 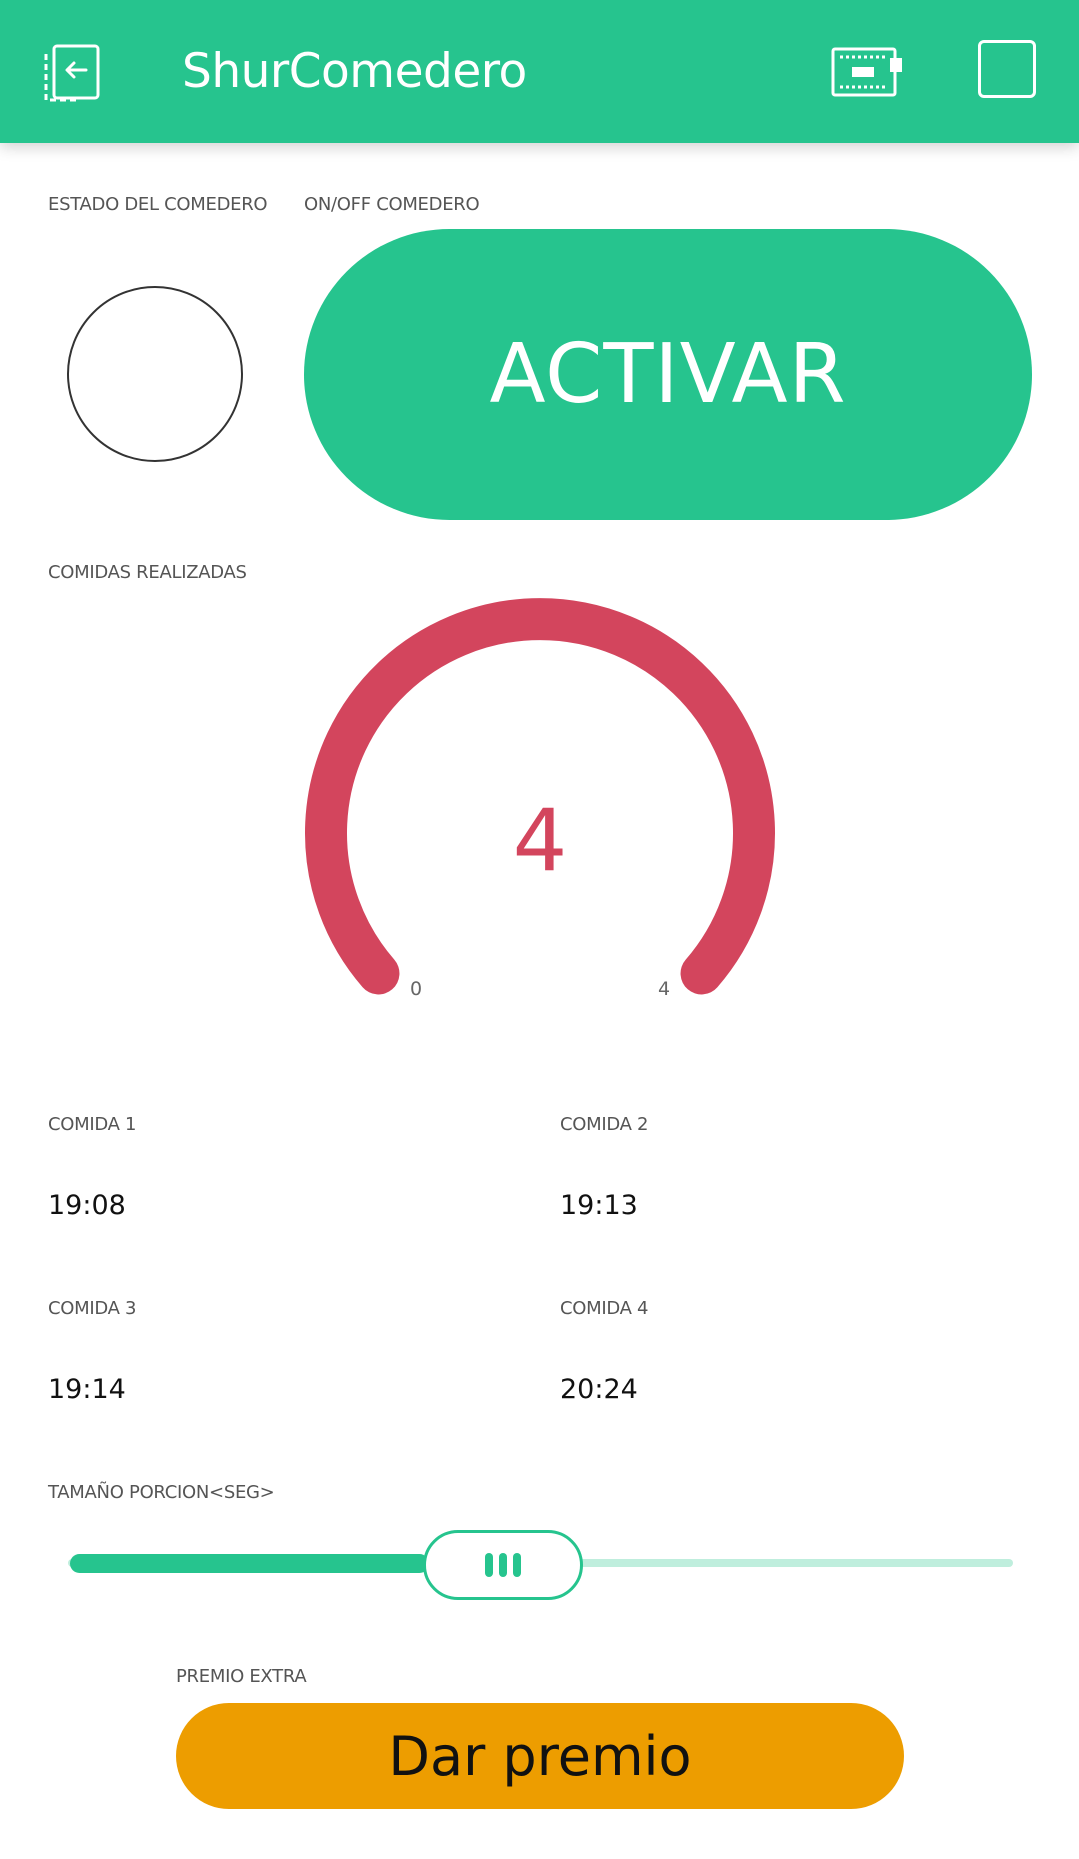 I want to click on comida-3-time: 19:14, so click(x=87, y=1389).